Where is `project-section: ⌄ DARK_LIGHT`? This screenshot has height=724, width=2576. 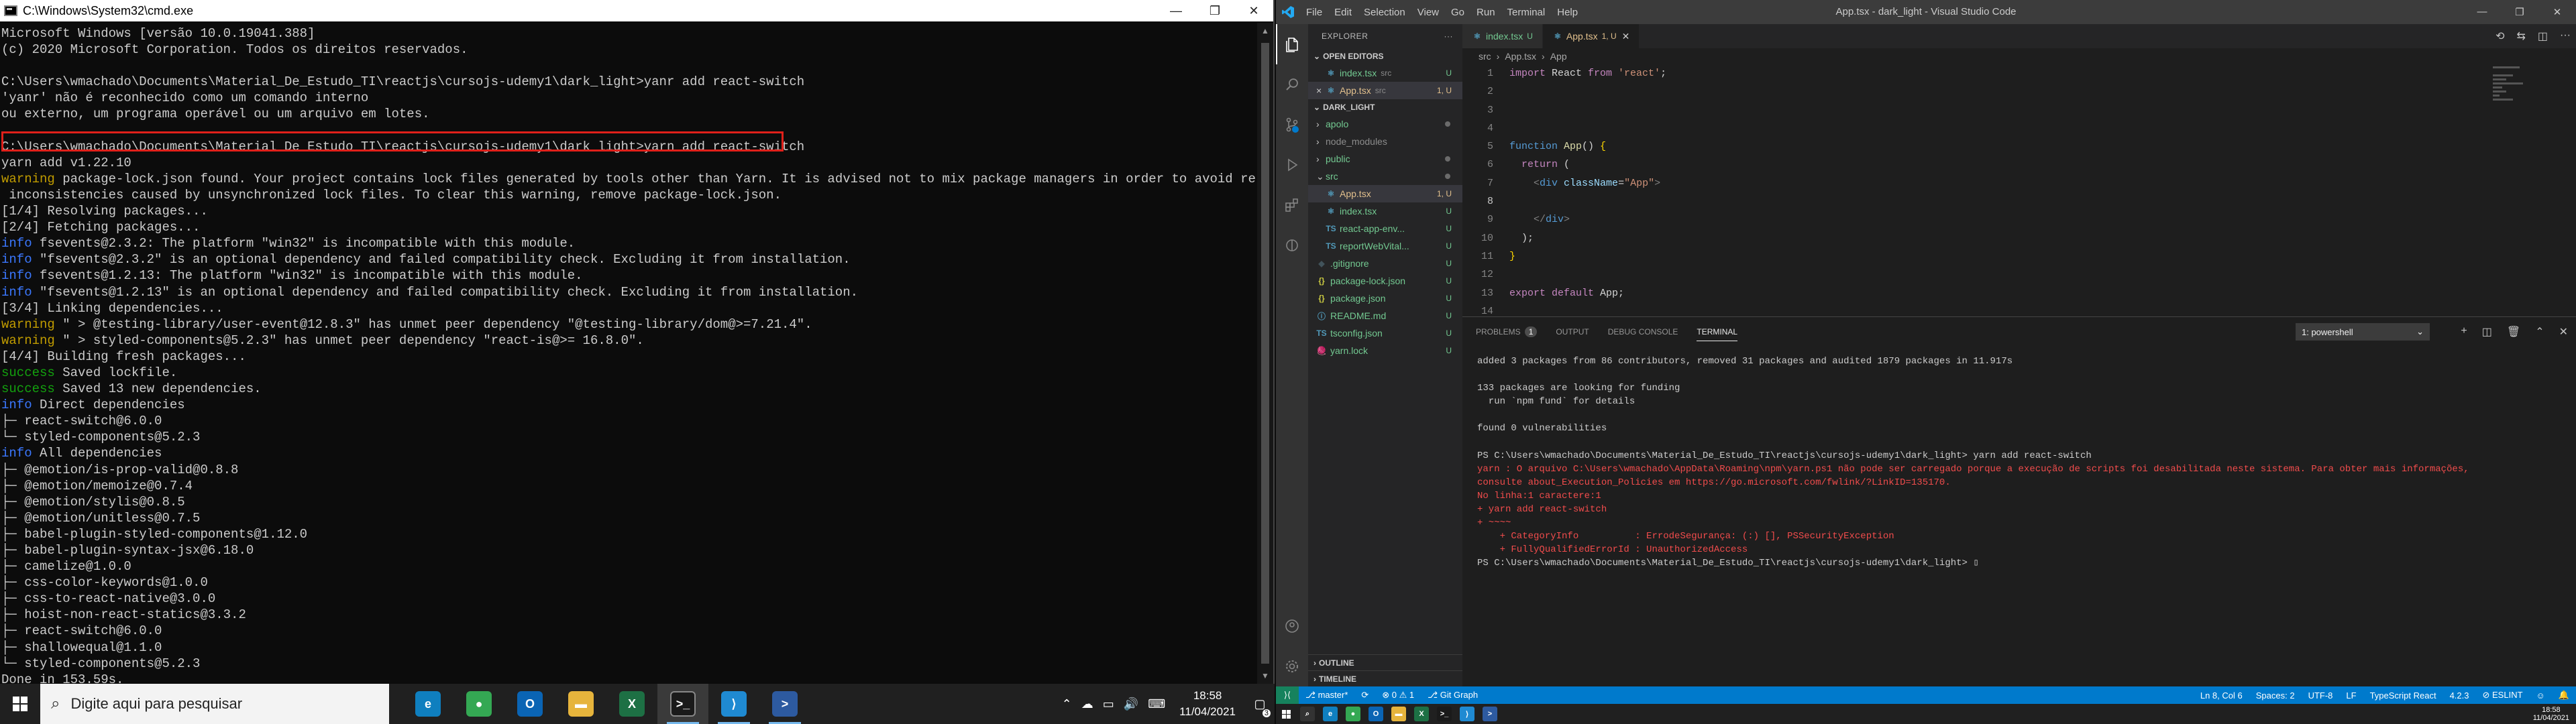 project-section: ⌄ DARK_LIGHT is located at coordinates (1385, 107).